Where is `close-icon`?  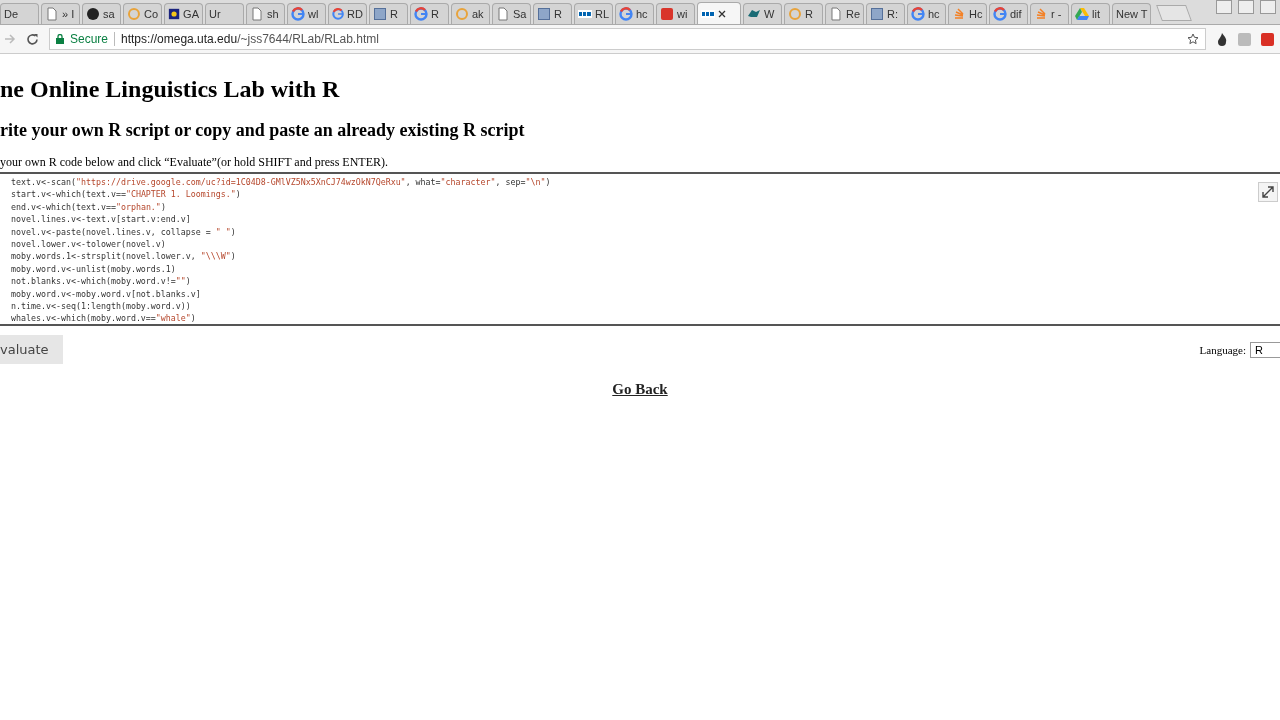 close-icon is located at coordinates (722, 13).